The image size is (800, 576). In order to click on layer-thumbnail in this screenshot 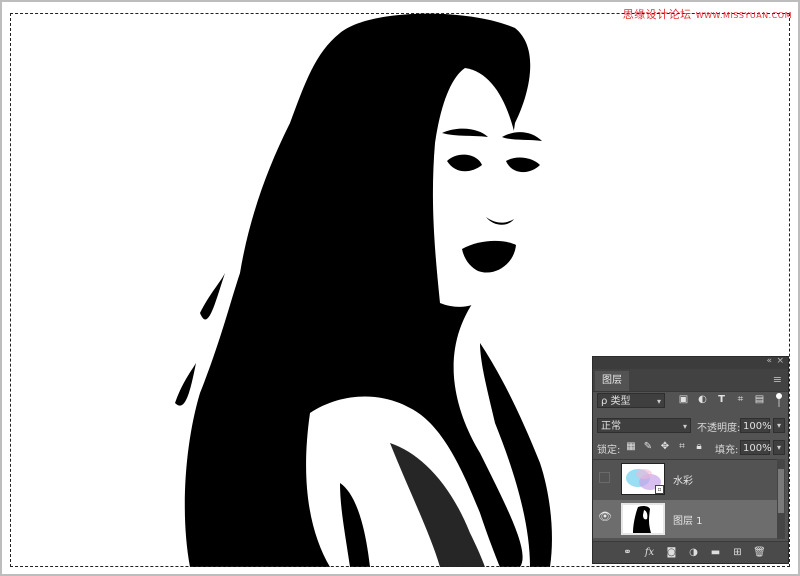, I will do `click(643, 519)`.